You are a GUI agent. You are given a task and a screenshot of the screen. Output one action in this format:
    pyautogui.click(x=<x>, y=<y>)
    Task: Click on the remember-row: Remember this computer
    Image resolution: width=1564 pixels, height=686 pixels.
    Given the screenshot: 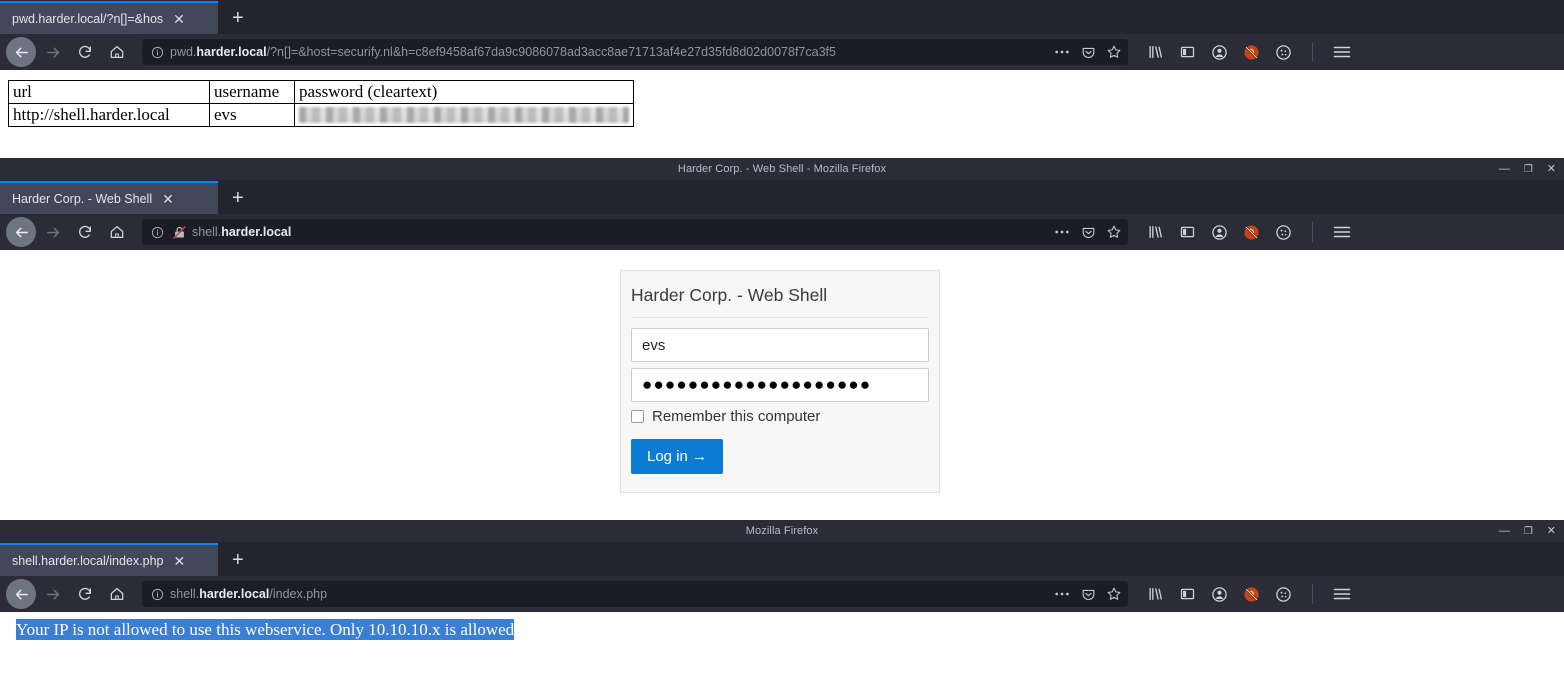 What is the action you would take?
    pyautogui.click(x=780, y=416)
    